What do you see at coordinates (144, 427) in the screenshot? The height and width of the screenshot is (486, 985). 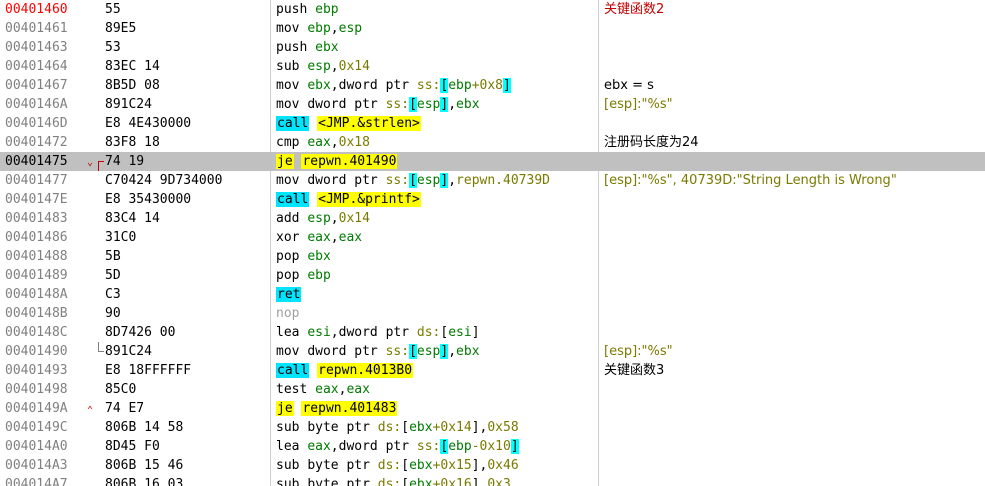 I see `instruction-bytes: 806B 14 58` at bounding box center [144, 427].